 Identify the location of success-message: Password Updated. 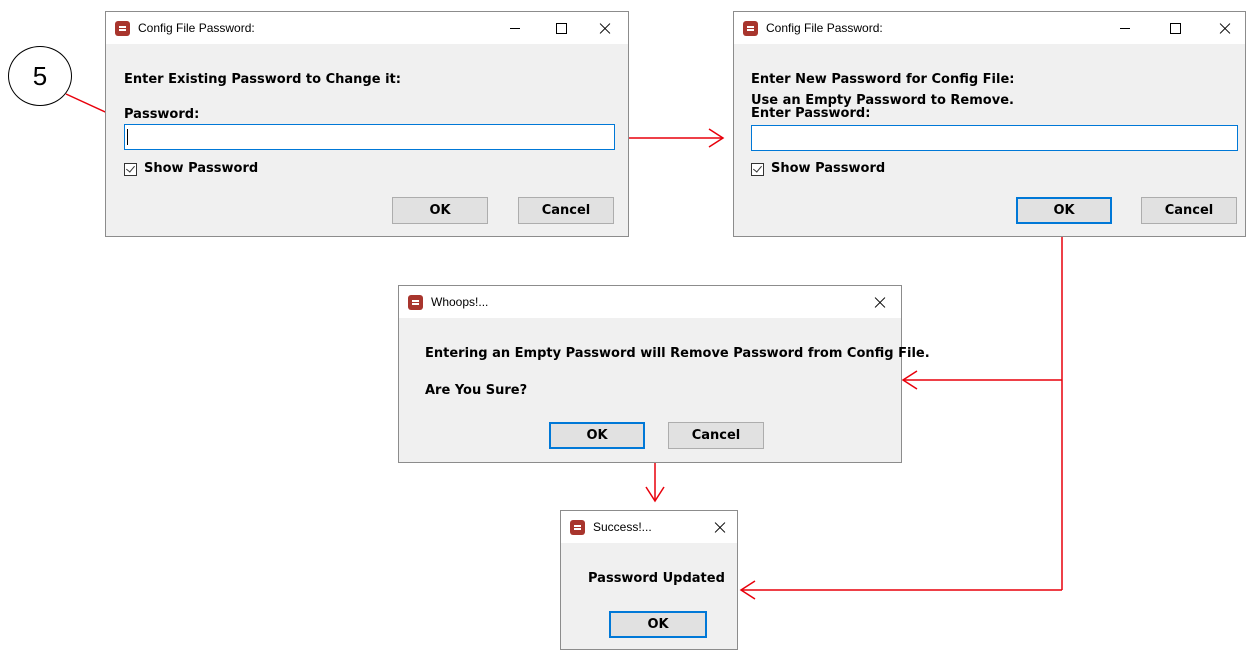
(656, 578).